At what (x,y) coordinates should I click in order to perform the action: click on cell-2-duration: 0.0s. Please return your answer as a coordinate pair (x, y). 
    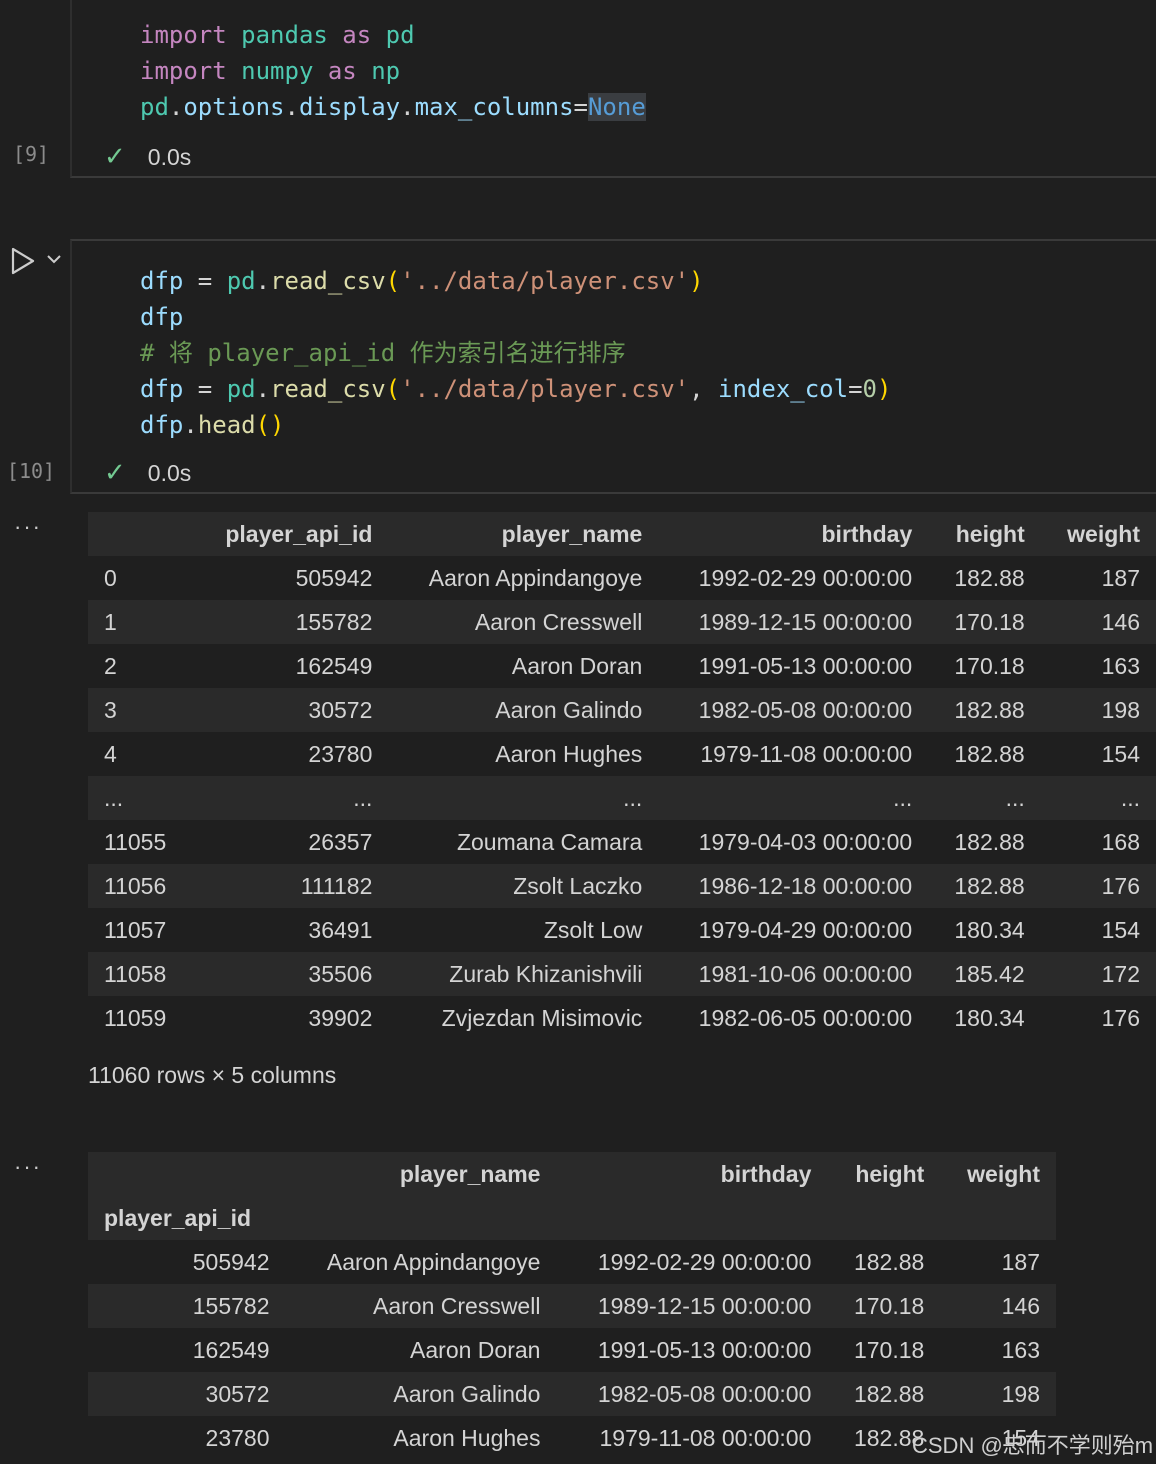
    Looking at the image, I should click on (169, 473).